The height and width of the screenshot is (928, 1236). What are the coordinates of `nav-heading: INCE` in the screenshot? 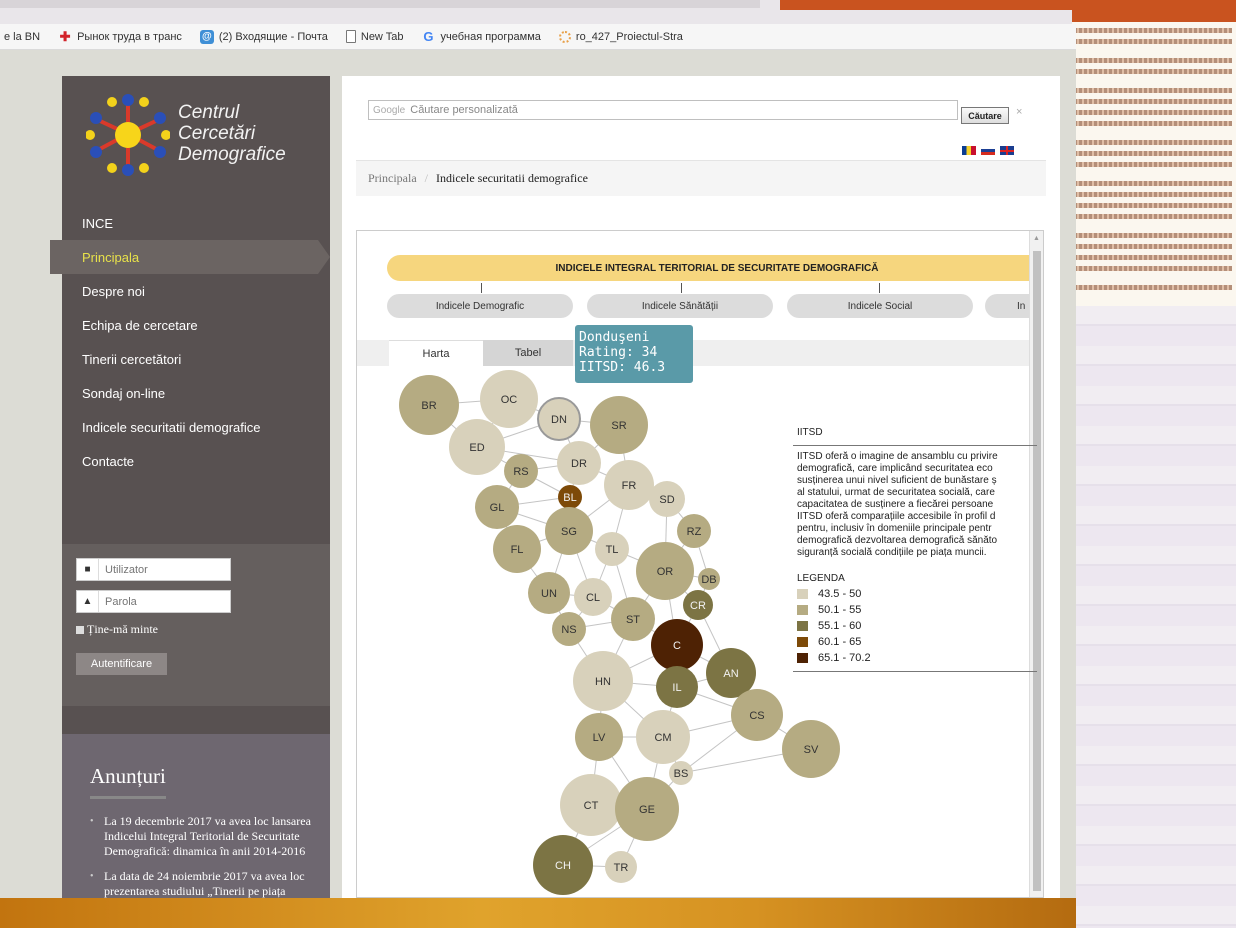 It's located at (98, 223).